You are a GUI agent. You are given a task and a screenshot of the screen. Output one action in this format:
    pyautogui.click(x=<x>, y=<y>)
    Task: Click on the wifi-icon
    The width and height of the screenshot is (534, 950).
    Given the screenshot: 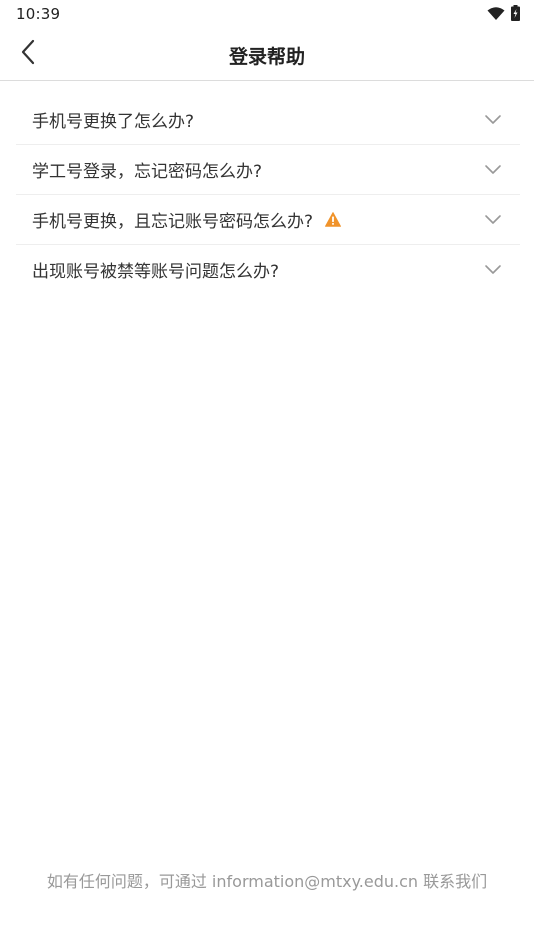 What is the action you would take?
    pyautogui.click(x=496, y=15)
    